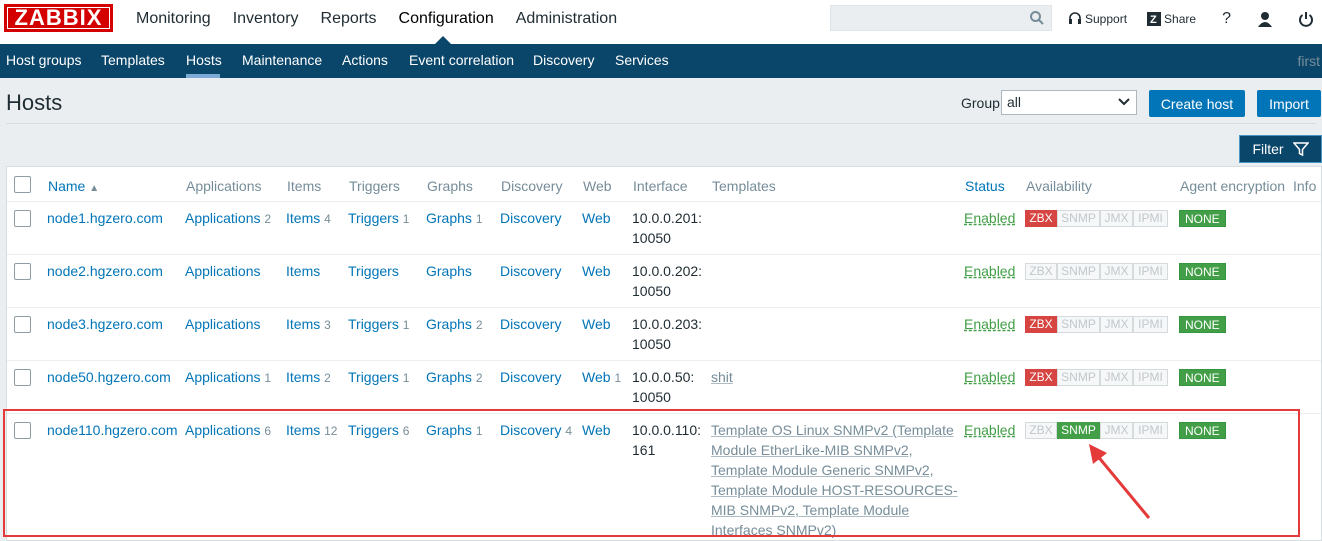 Image resolution: width=1322 pixels, height=541 pixels. What do you see at coordinates (105, 218) in the screenshot?
I see `host-name-link: node1.hgzero.com` at bounding box center [105, 218].